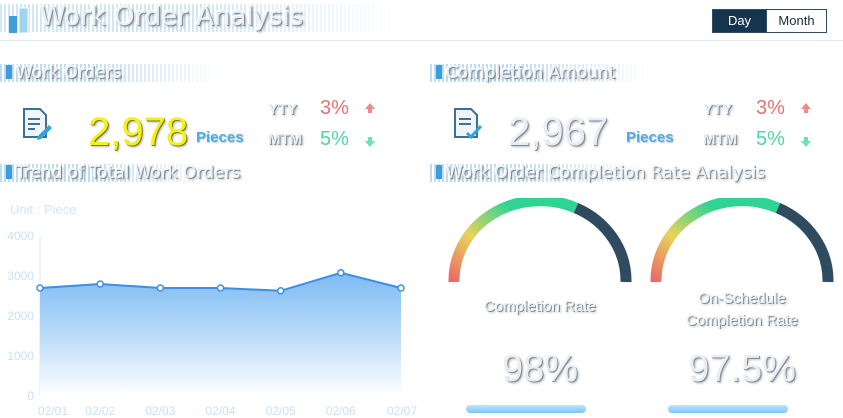 This screenshot has width=843, height=418. What do you see at coordinates (128, 173) in the screenshot?
I see `section-title: Trend of Total Work Orders` at bounding box center [128, 173].